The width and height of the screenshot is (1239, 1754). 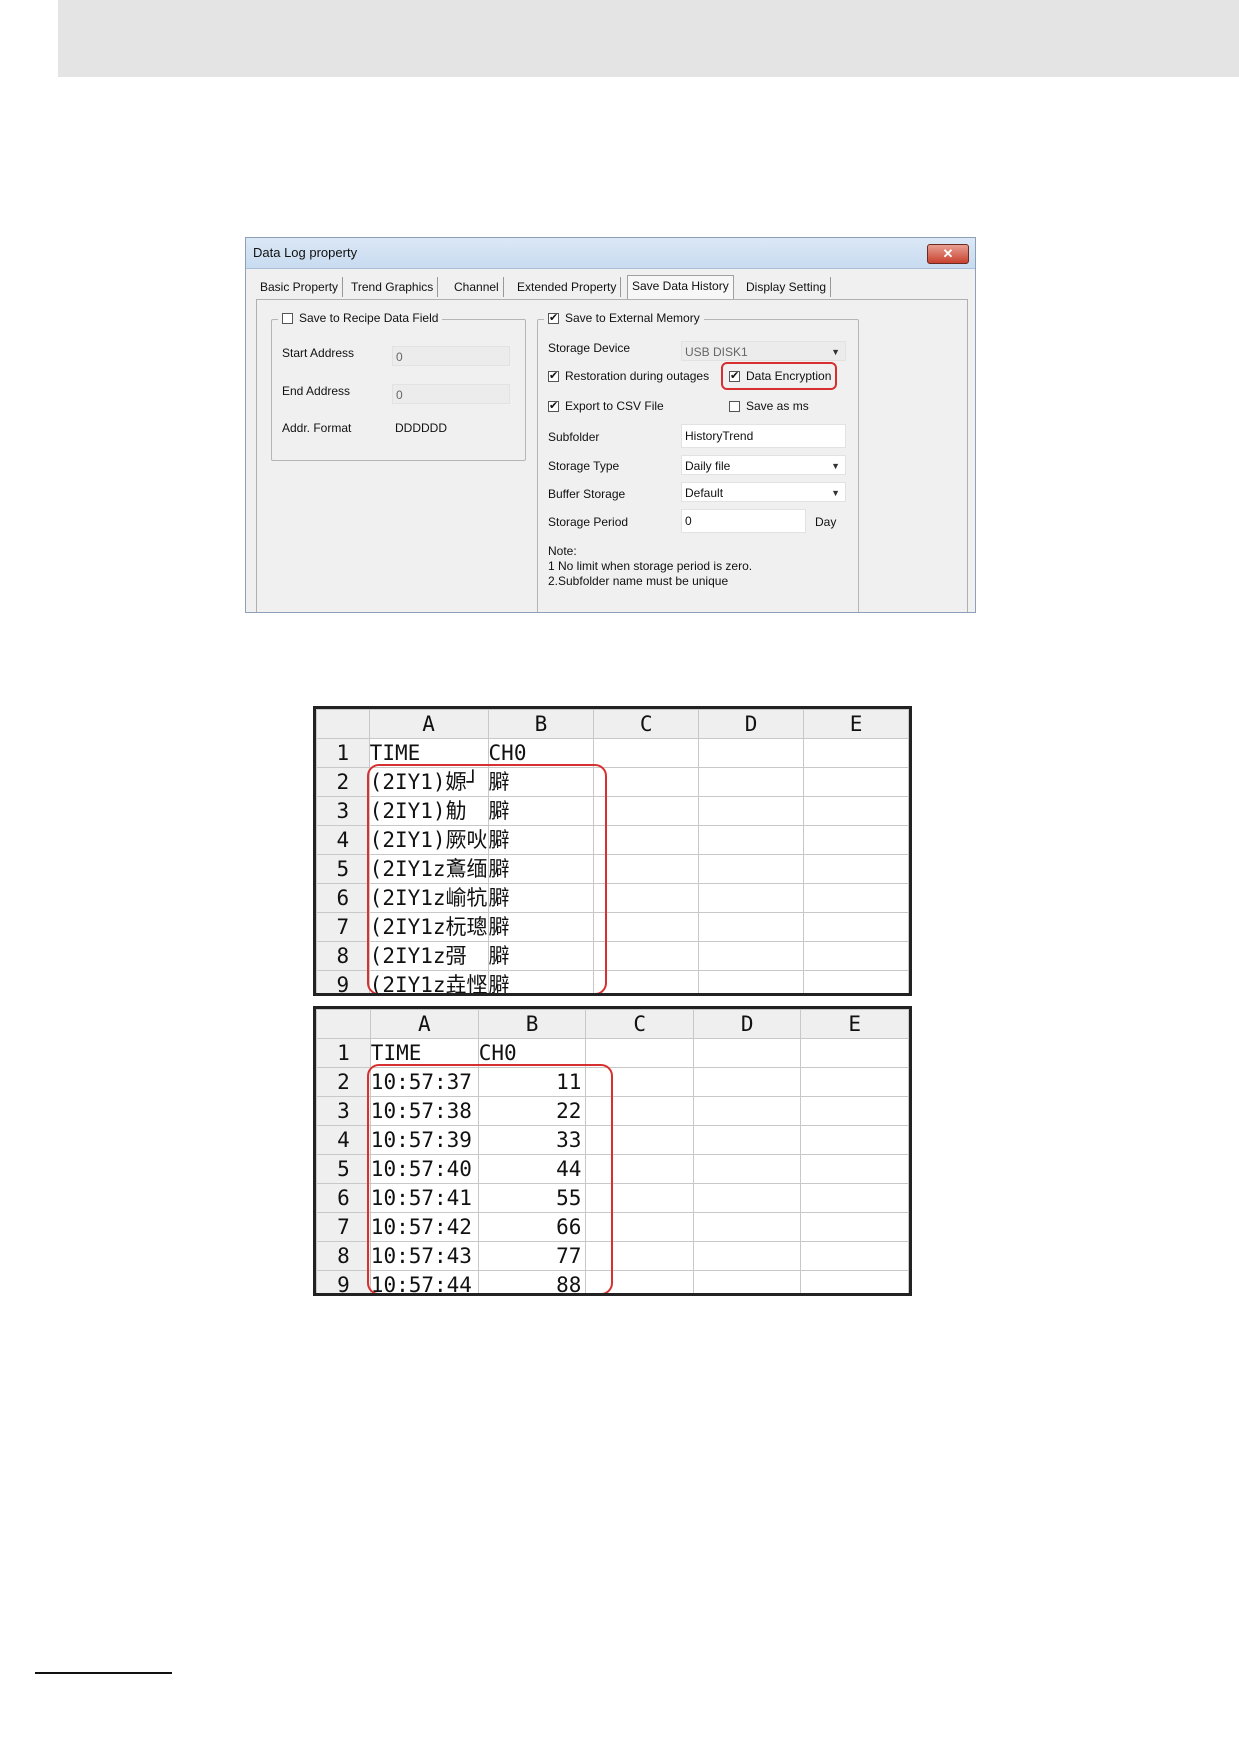 I want to click on data-encryption-row: Data Encryption, so click(x=780, y=376).